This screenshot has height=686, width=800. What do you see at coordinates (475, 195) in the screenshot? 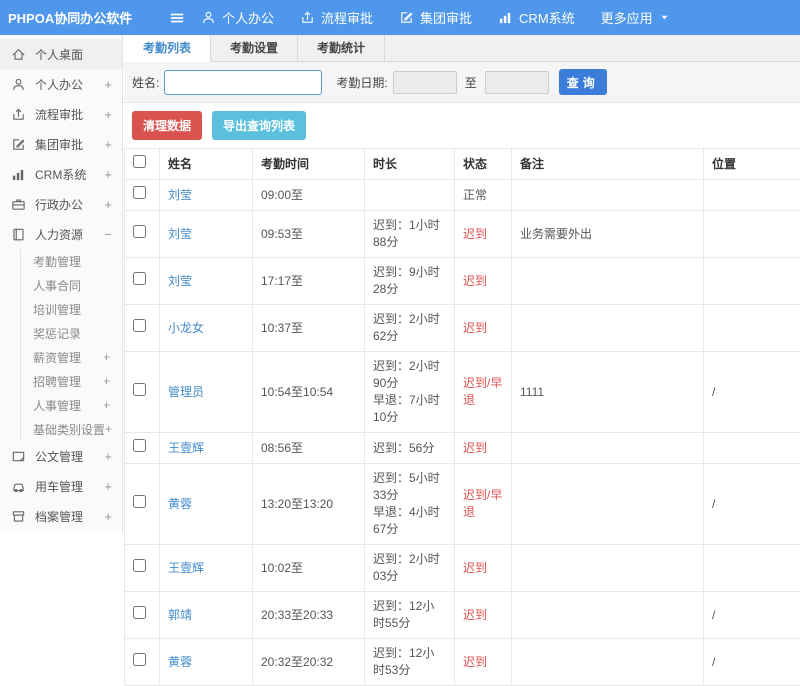
I see `status-badge: 正常` at bounding box center [475, 195].